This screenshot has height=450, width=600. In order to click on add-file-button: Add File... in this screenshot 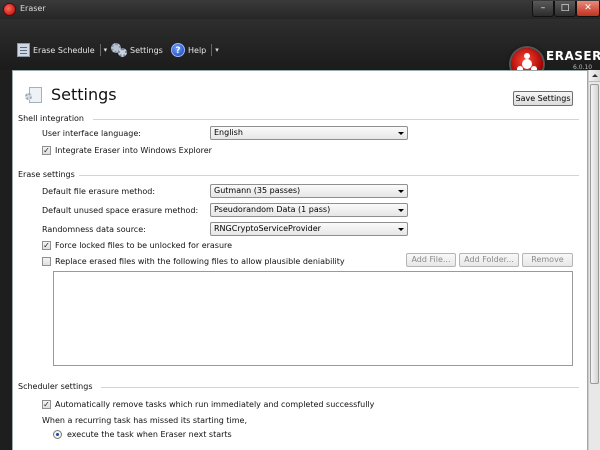, I will do `click(431, 260)`.